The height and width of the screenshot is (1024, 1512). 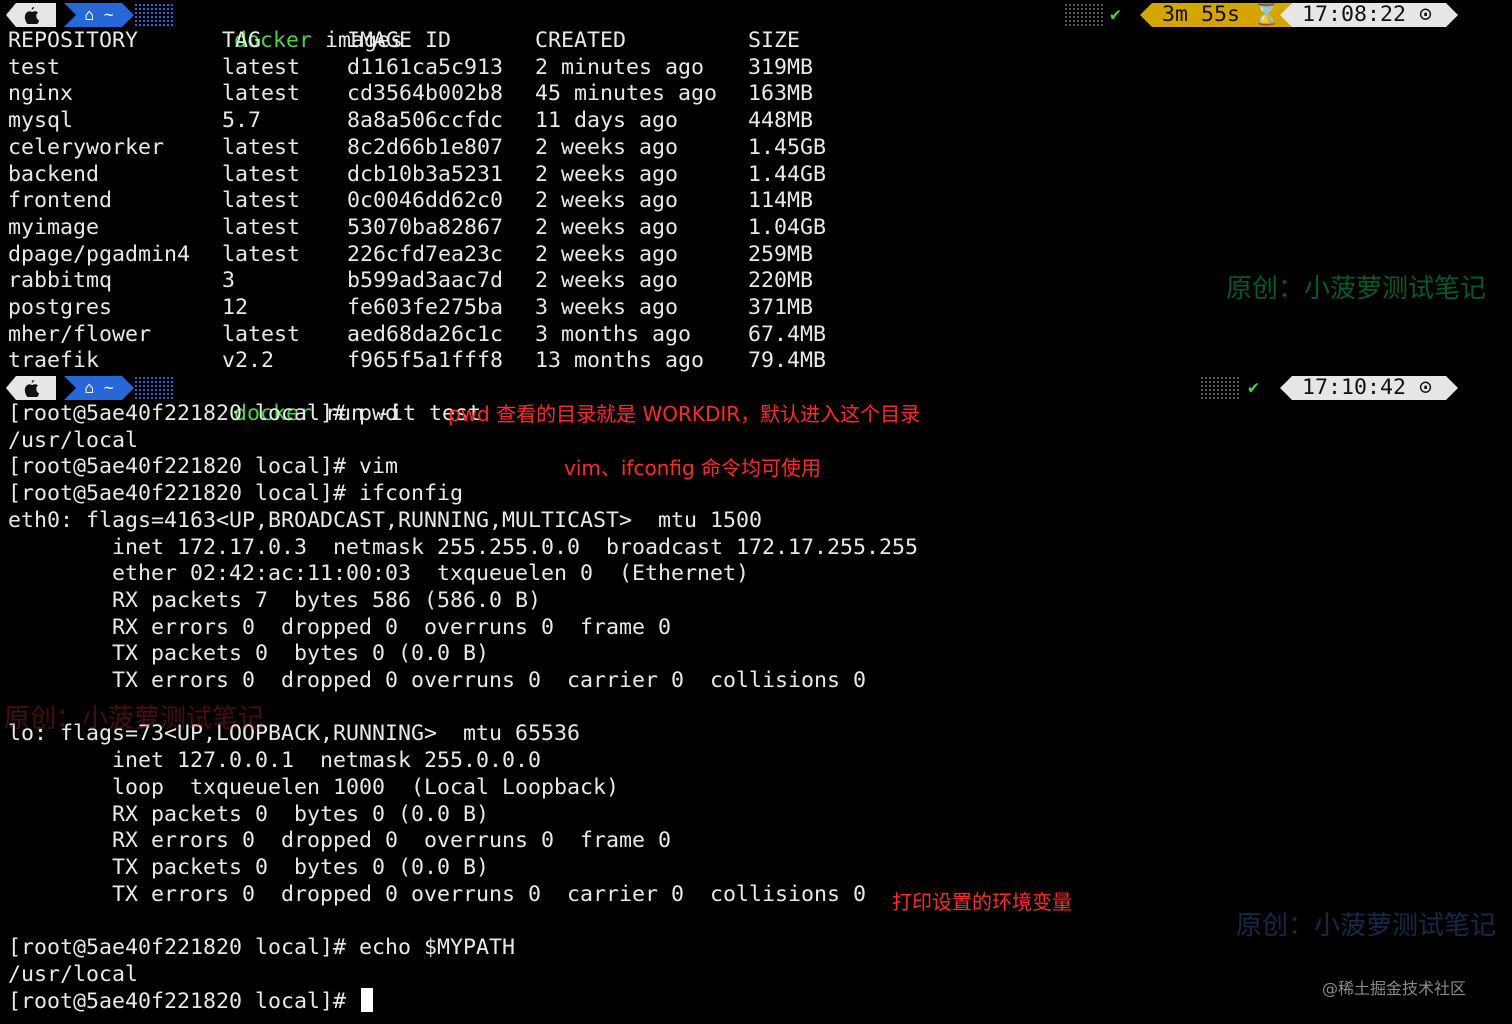 I want to click on shell-line-text: RX packets 7 bytes 586 (586.0 B), so click(x=275, y=600).